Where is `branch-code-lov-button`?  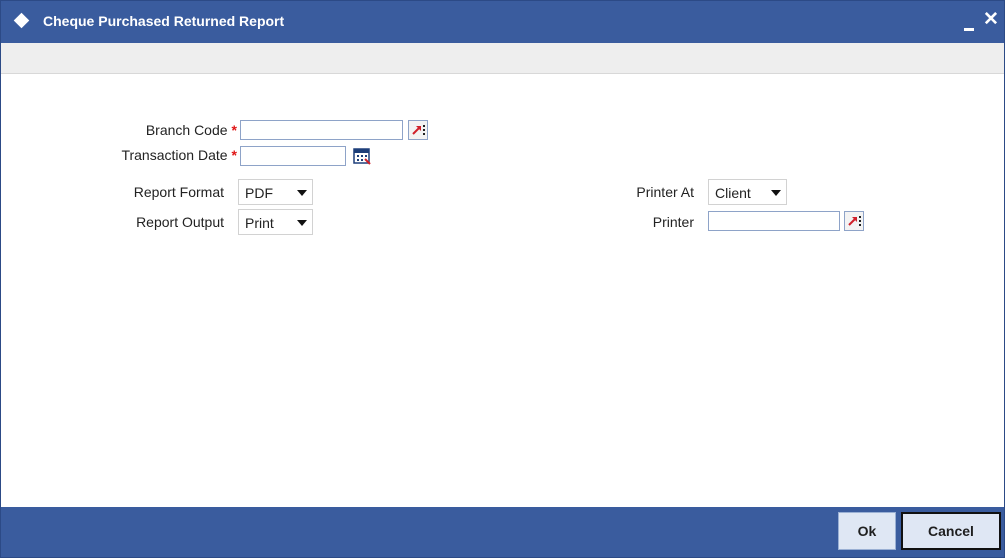 branch-code-lov-button is located at coordinates (418, 130).